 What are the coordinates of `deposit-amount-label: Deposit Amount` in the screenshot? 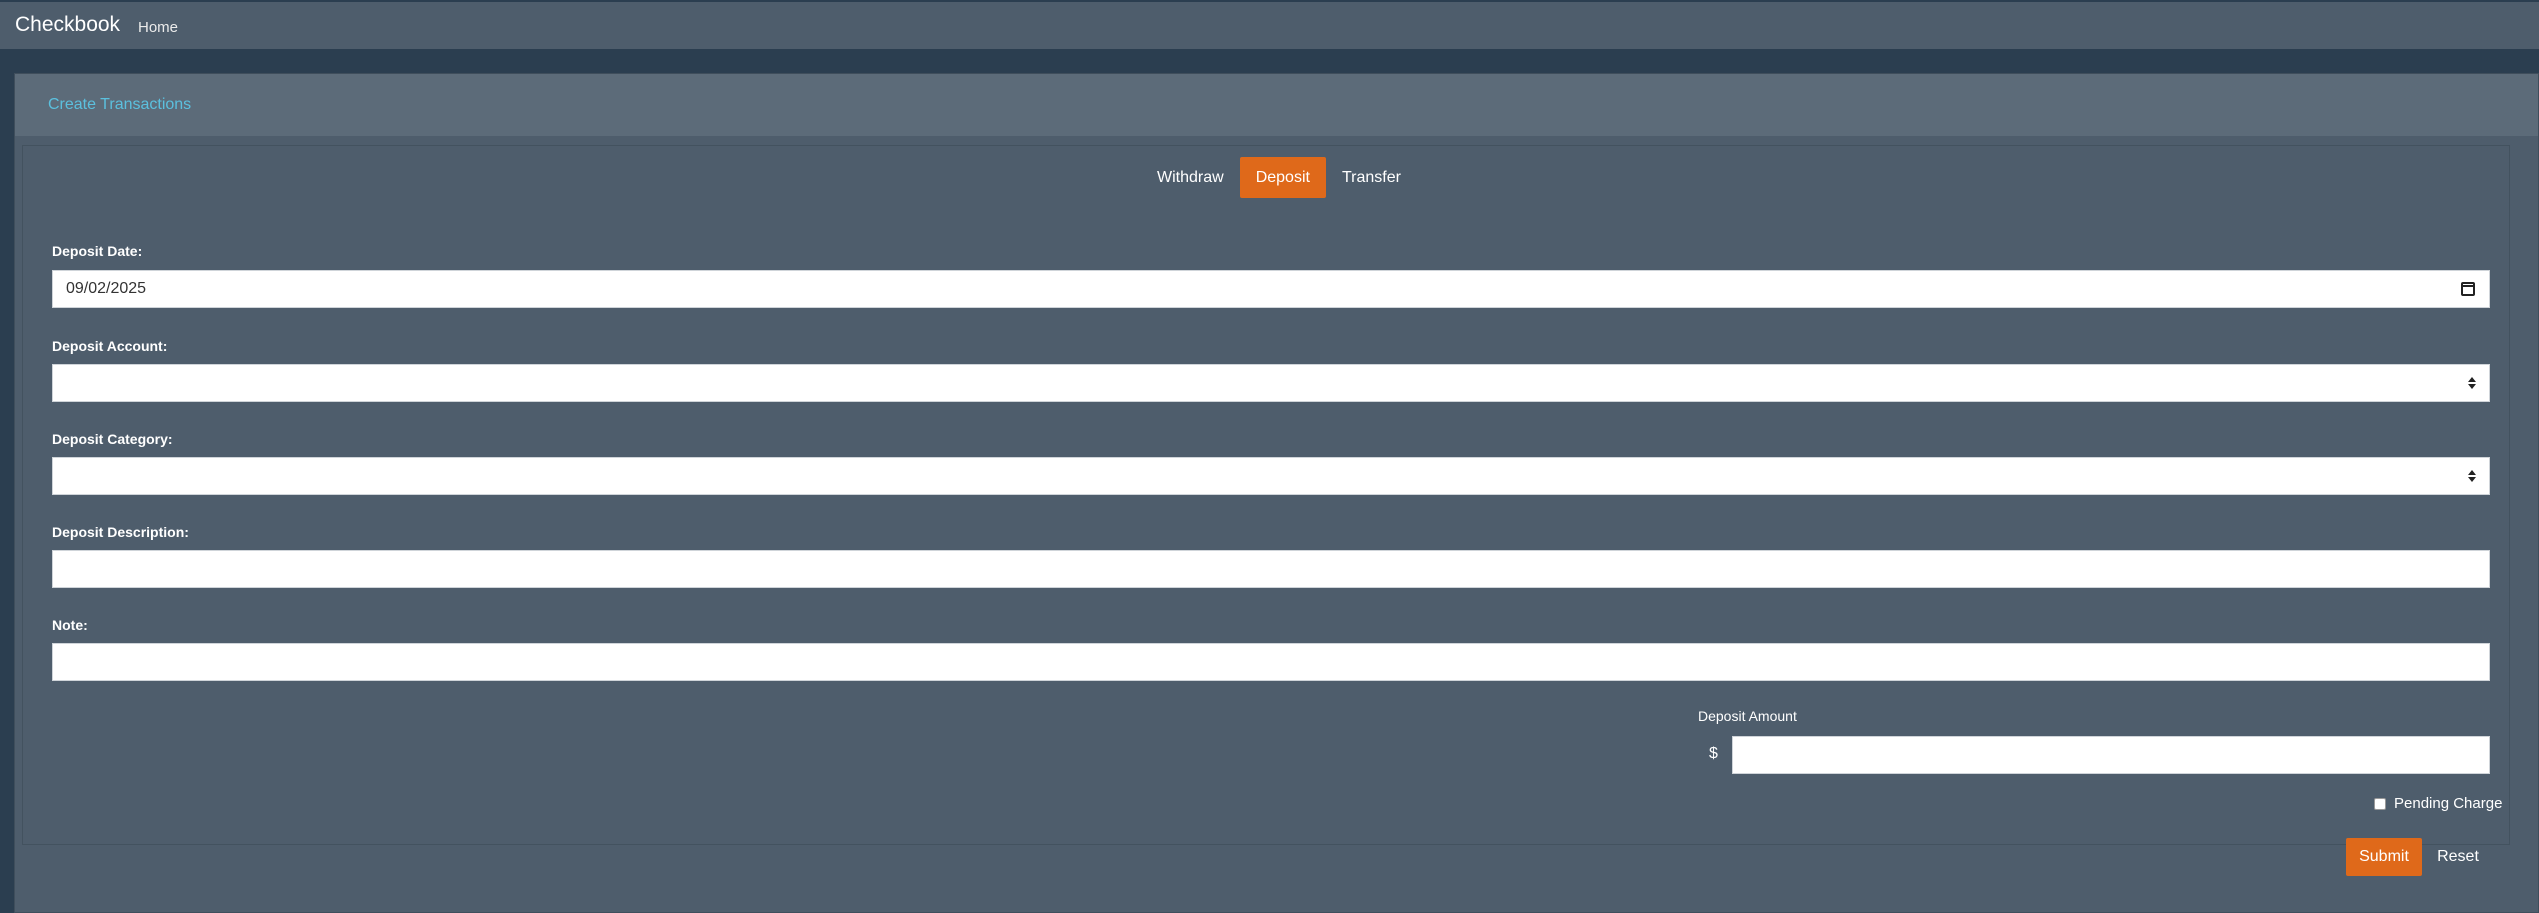 It's located at (1747, 716).